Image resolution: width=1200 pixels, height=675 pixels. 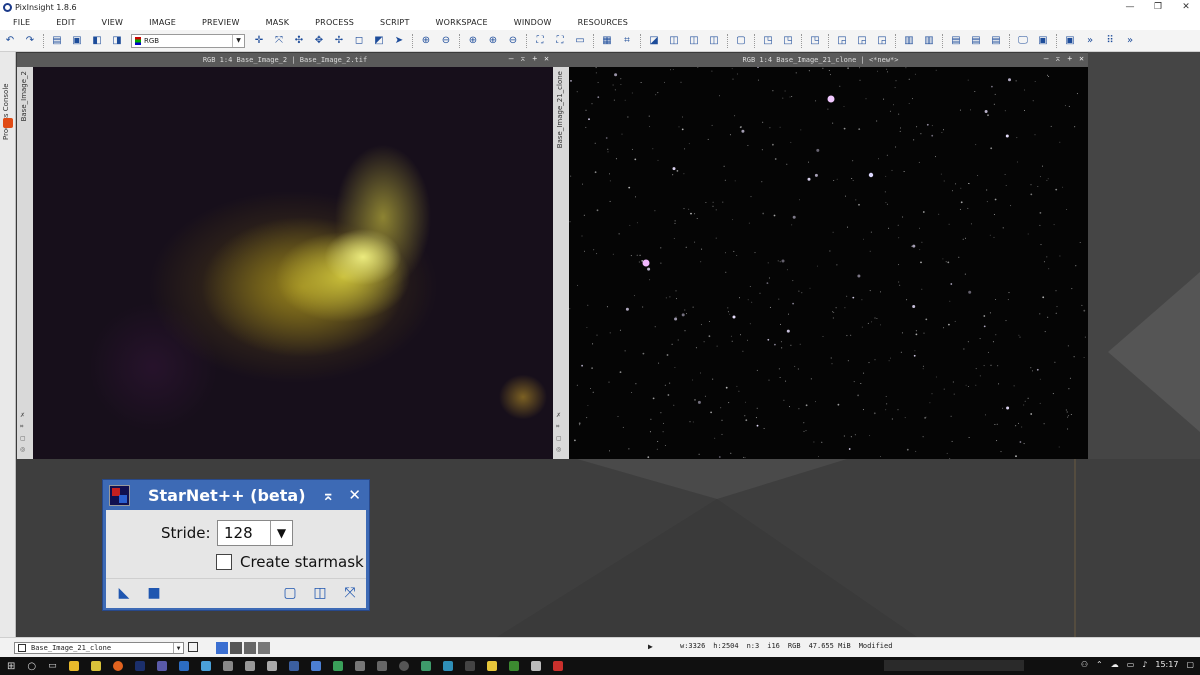 I want to click on menu-script: SCRIPT, so click(x=395, y=22).